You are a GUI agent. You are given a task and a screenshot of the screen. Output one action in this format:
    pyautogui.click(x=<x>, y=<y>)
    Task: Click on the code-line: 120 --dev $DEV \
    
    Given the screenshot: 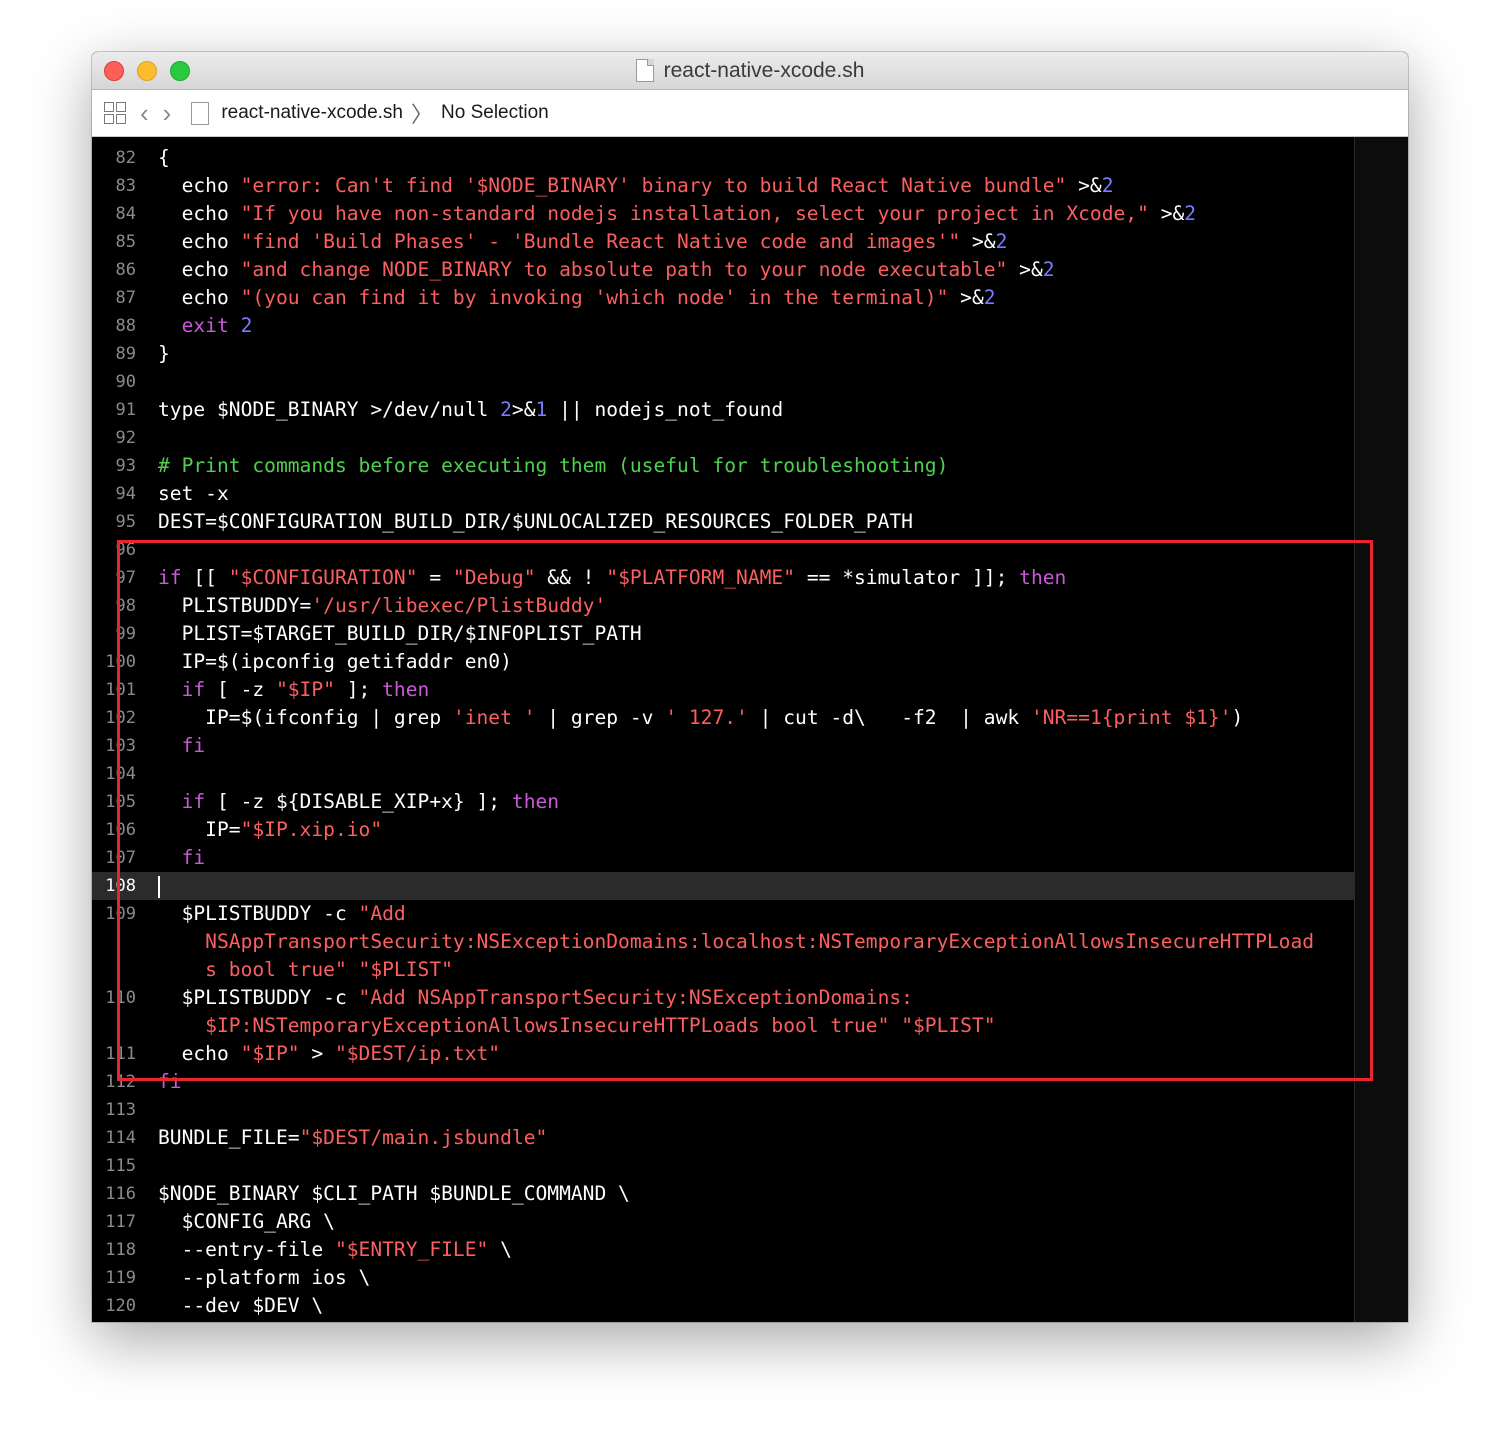 What is the action you would take?
    pyautogui.click(x=723, y=1306)
    